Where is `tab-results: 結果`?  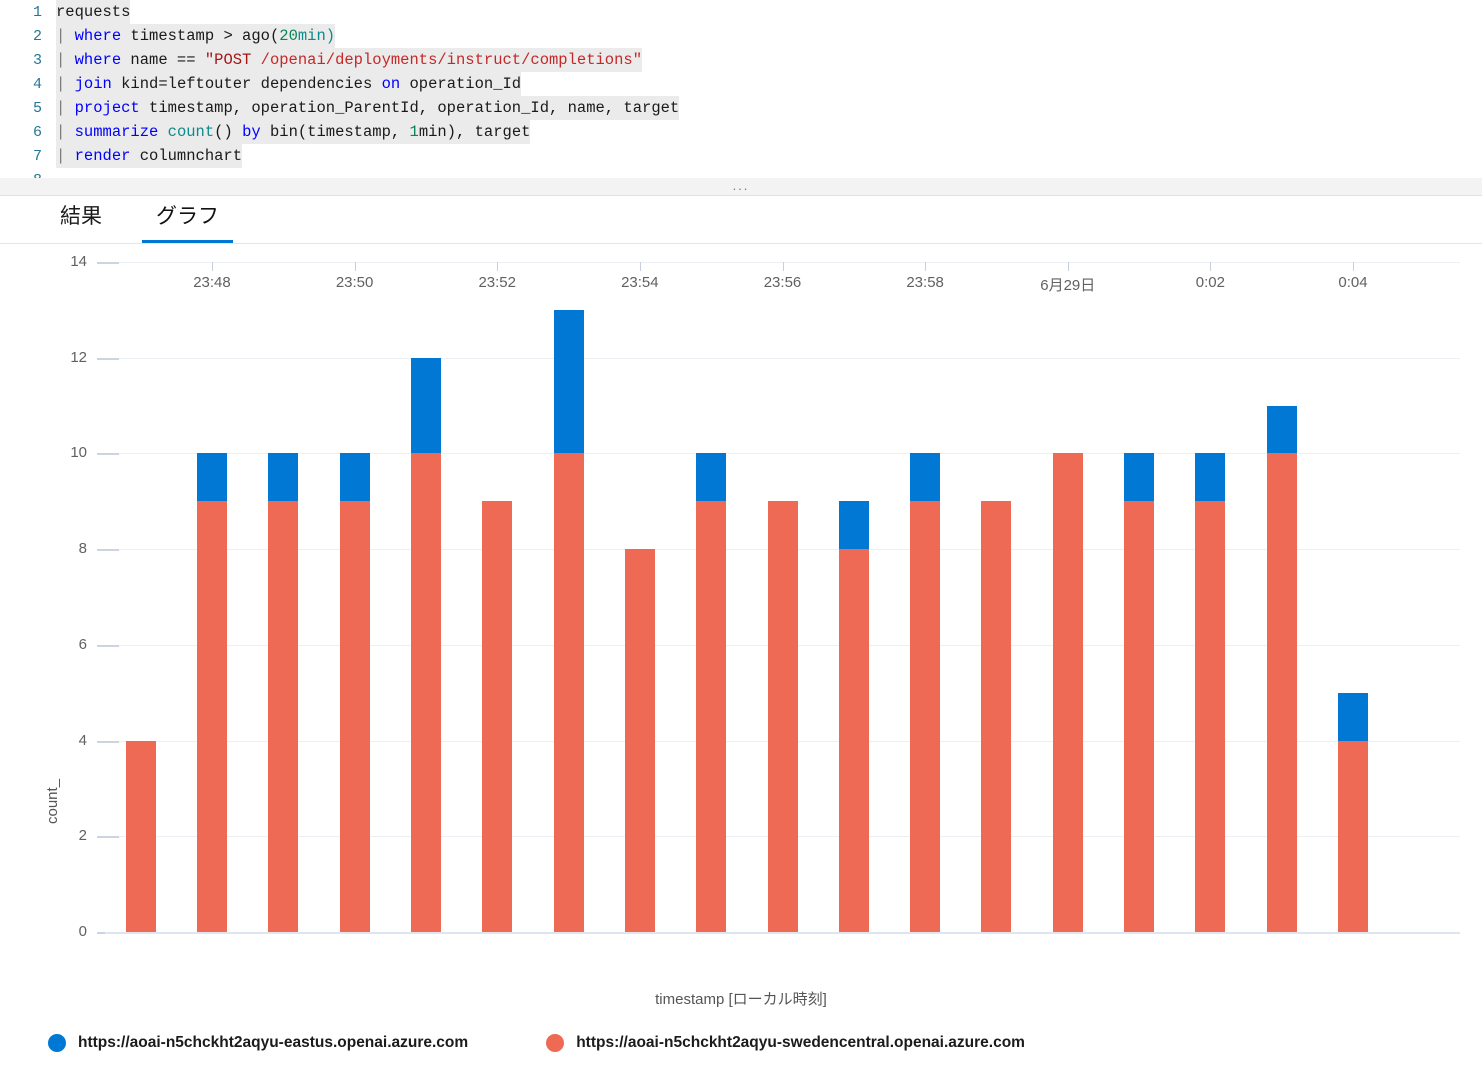
tab-results: 結果 is located at coordinates (81, 221).